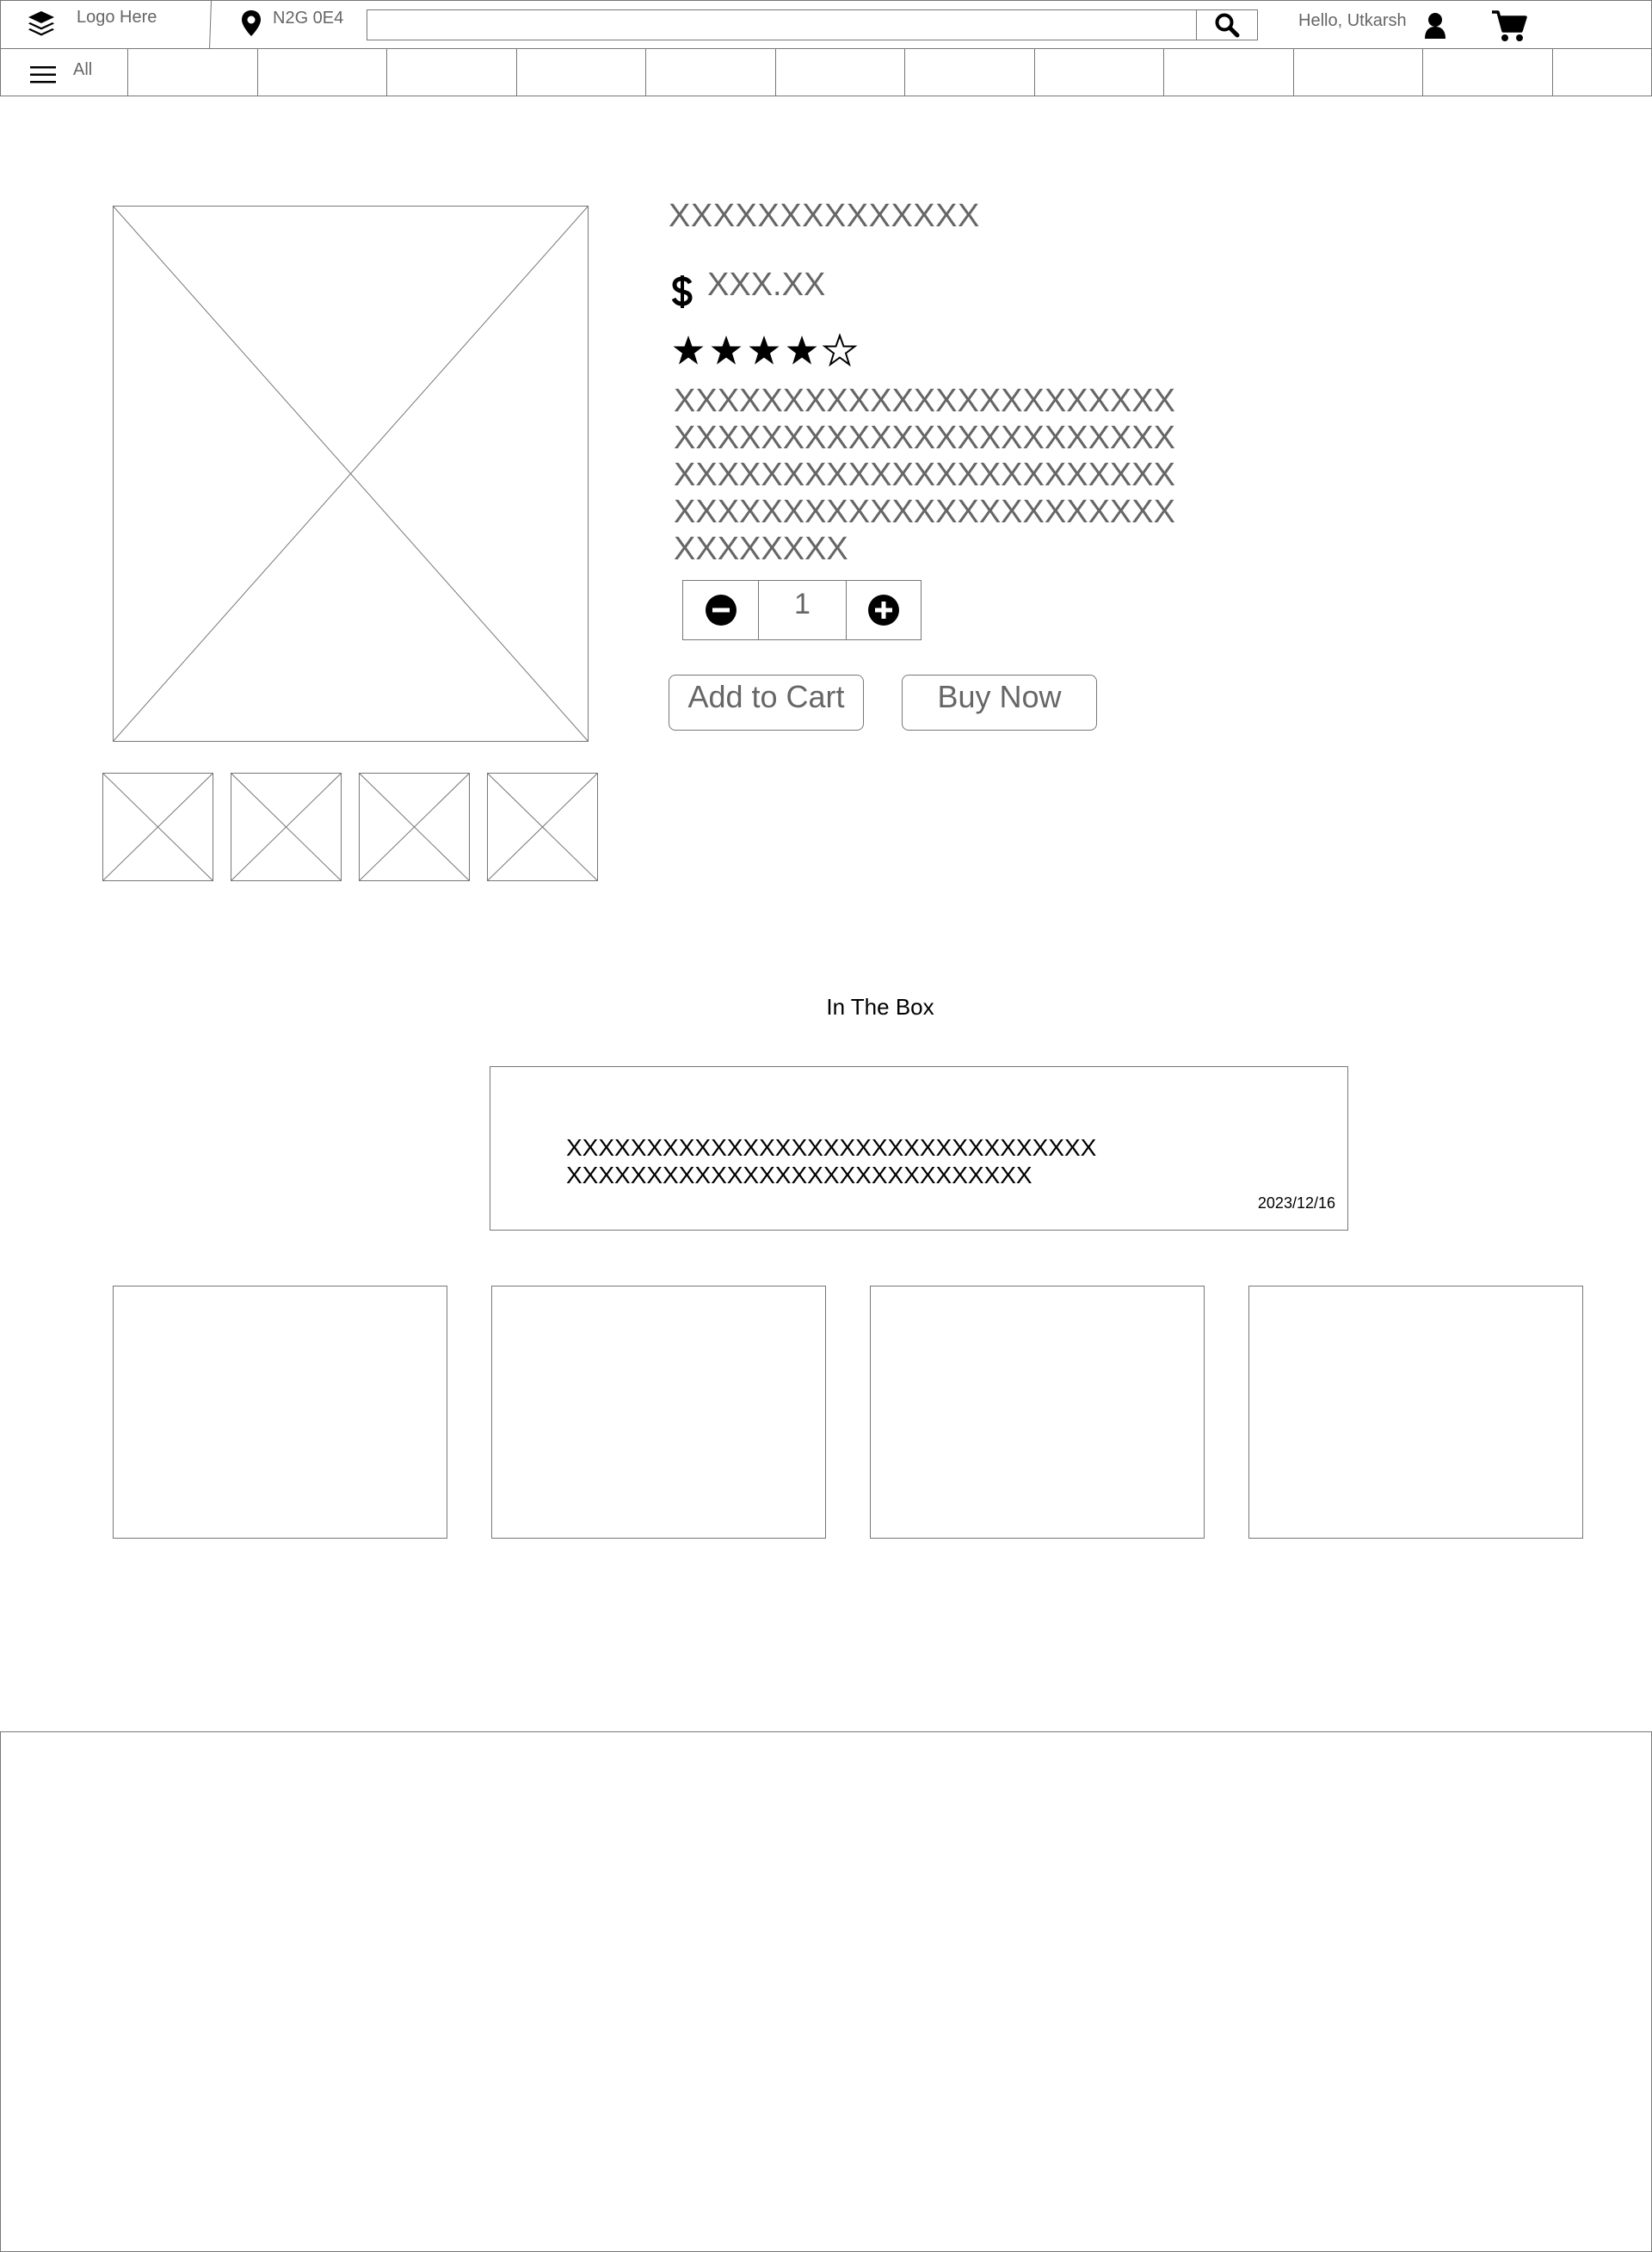  I want to click on quantity-stepper: 1, so click(802, 610).